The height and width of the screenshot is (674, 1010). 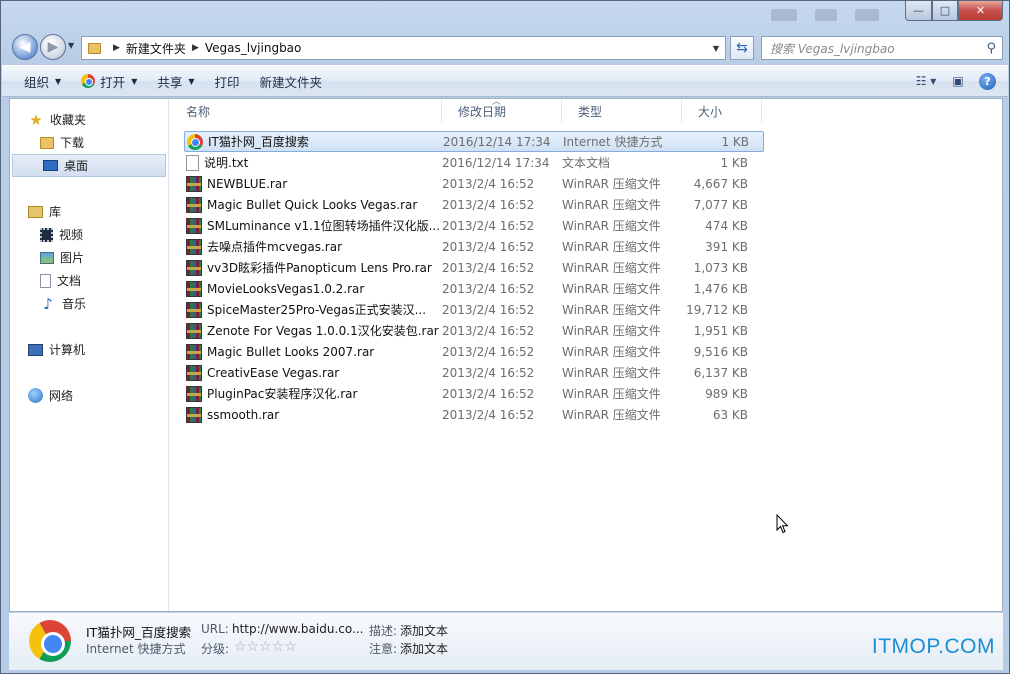 I want to click on recent-pages-dropdown: ▼, so click(x=71, y=45).